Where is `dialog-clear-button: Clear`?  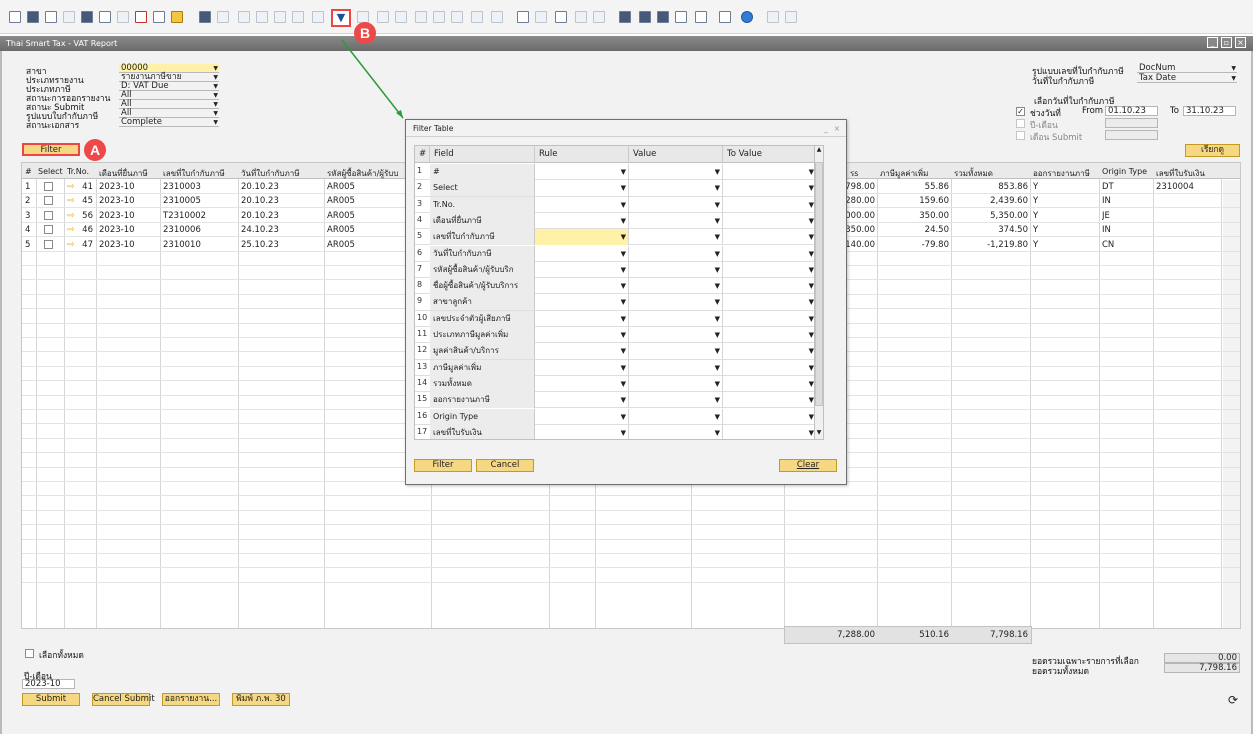
dialog-clear-button: Clear is located at coordinates (808, 465).